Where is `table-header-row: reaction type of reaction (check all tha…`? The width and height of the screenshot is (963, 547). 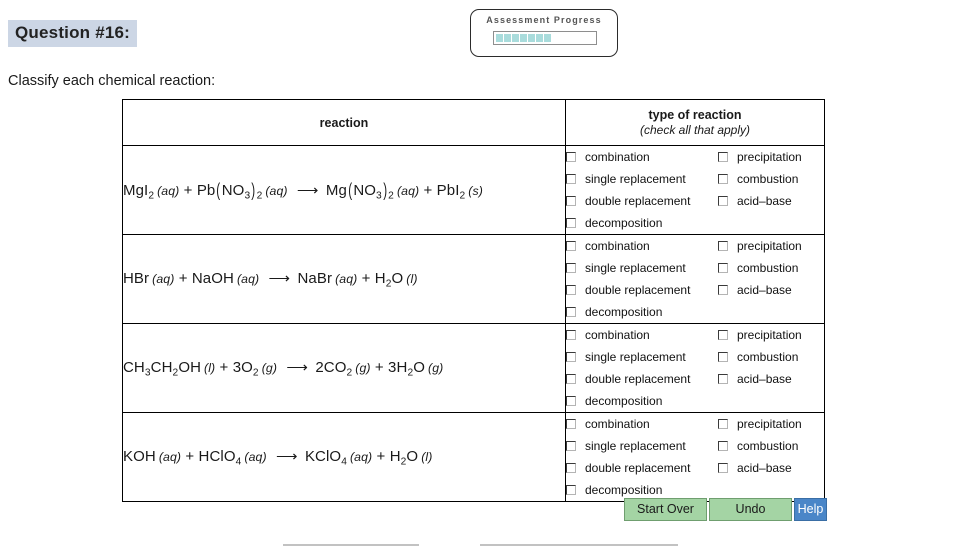 table-header-row: reaction type of reaction (check all tha… is located at coordinates (473, 122).